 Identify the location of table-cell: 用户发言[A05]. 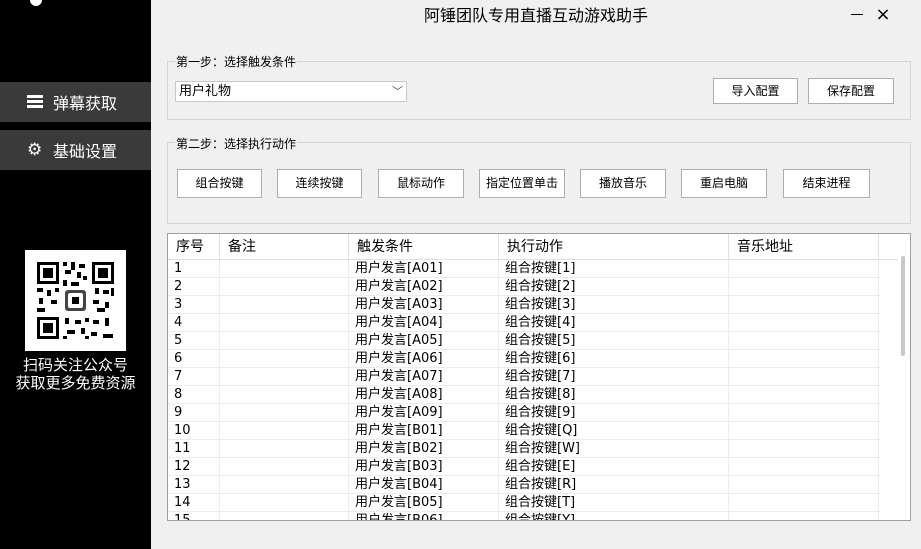
(424, 341).